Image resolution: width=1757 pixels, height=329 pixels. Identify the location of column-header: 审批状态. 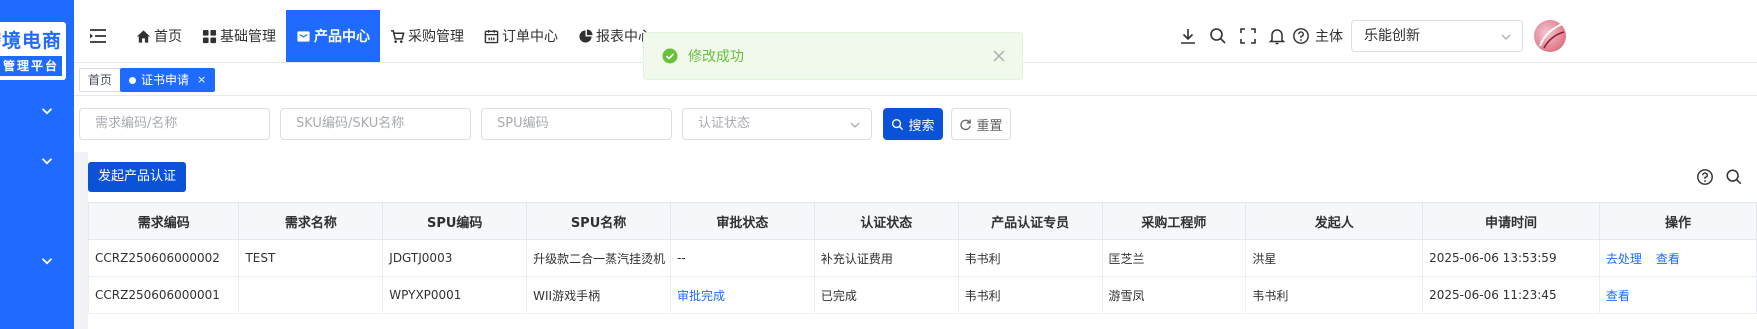
(742, 221).